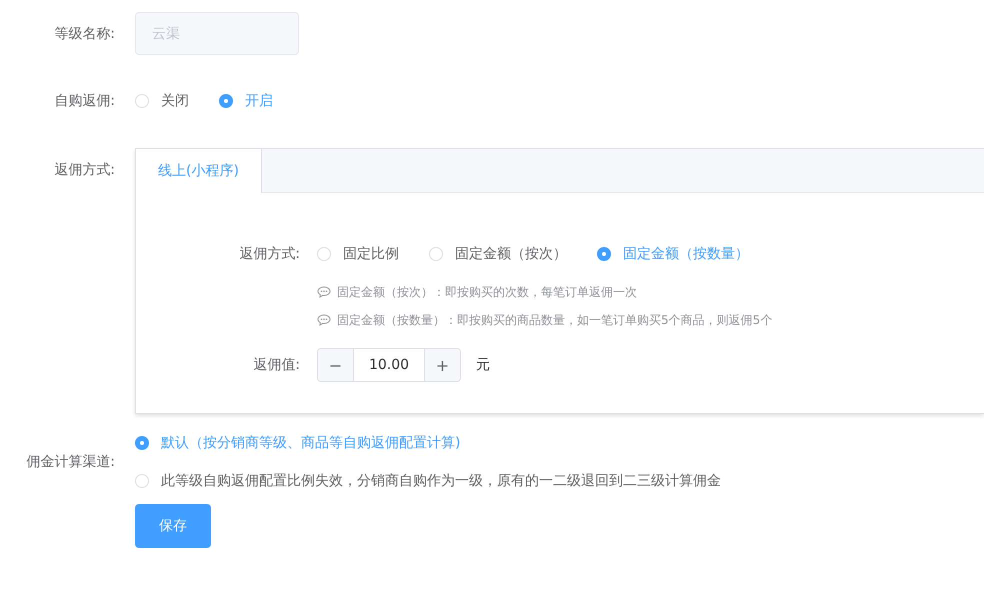 The height and width of the screenshot is (595, 984). What do you see at coordinates (554, 320) in the screenshot?
I see `hint-text: 固定金额（按数量）：即按购买的商品数量，如一笔订单购买5个商品，则返佣5个` at bounding box center [554, 320].